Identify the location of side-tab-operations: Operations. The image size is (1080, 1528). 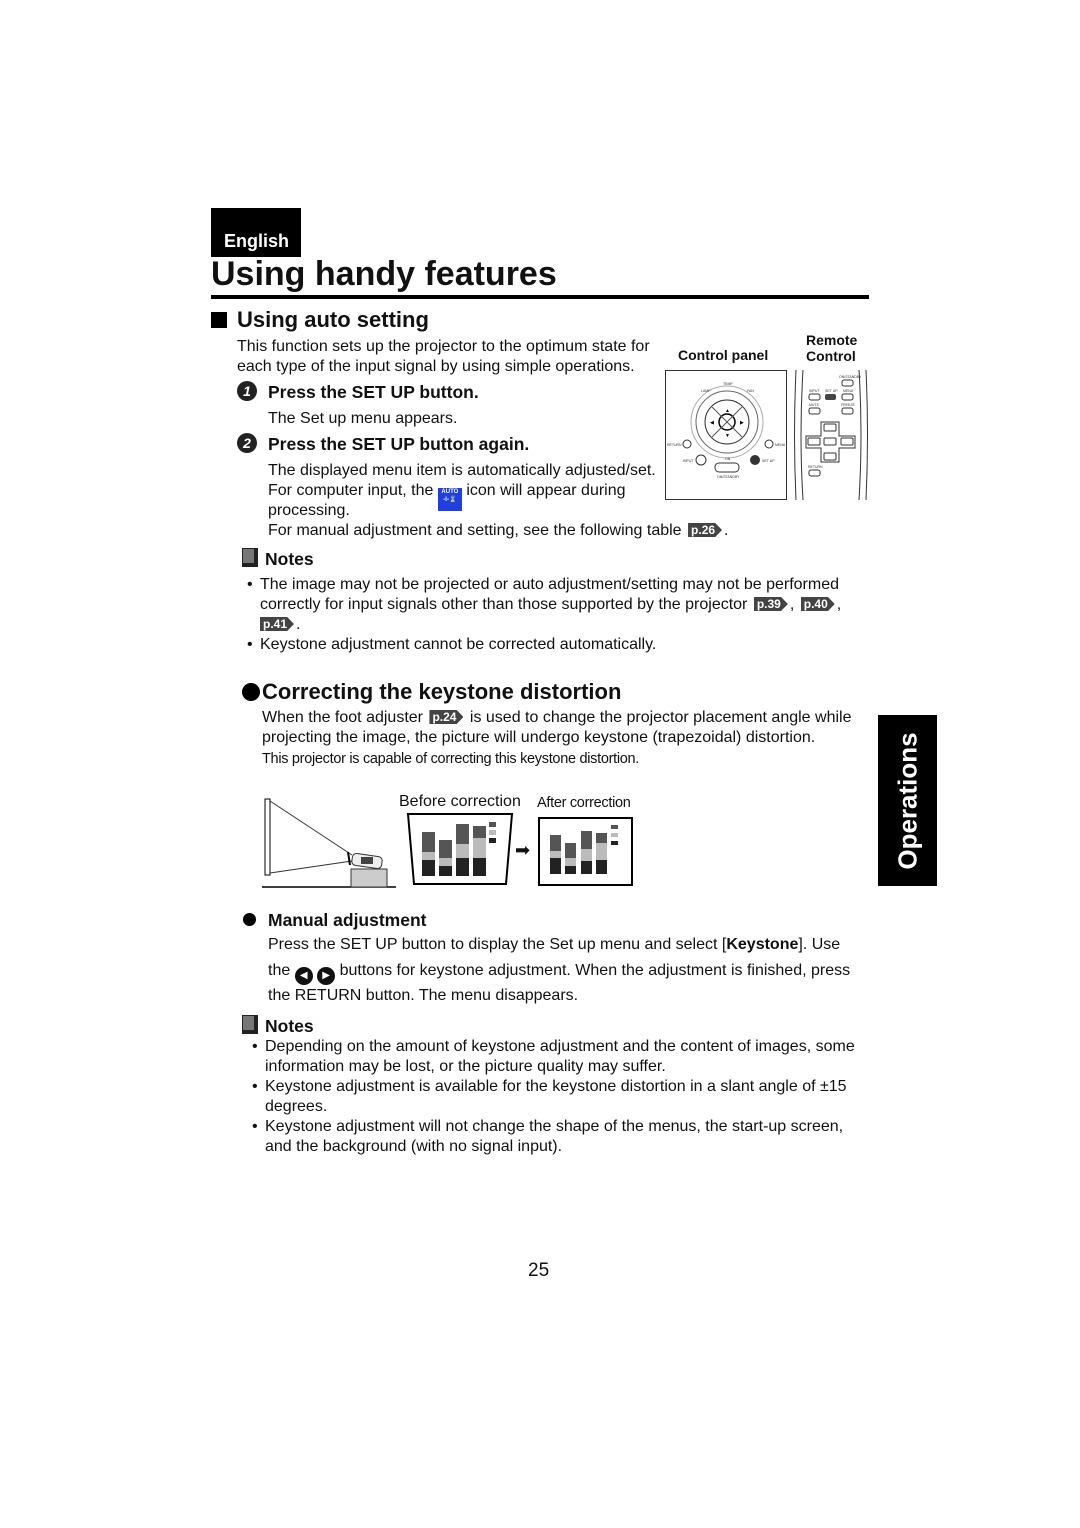
(907, 800).